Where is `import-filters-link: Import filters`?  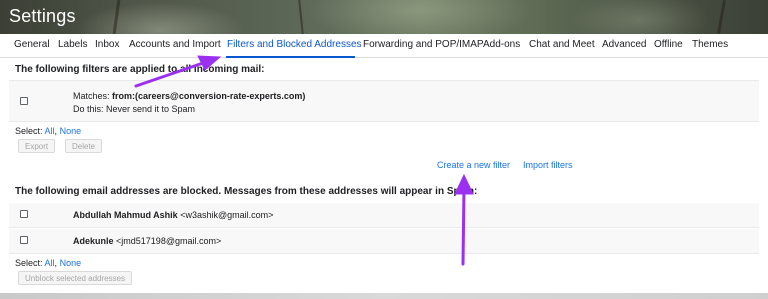 import-filters-link: Import filters is located at coordinates (548, 165).